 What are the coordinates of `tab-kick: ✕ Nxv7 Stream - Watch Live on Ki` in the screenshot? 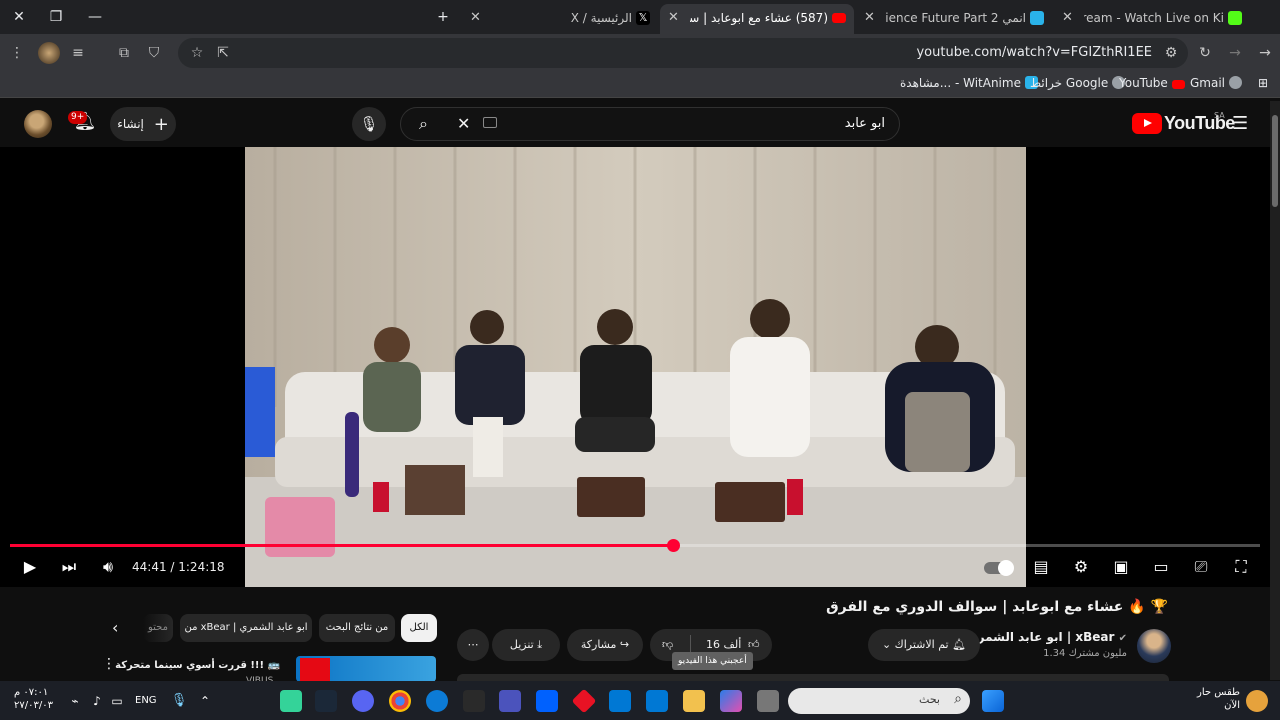 It's located at (1152, 18).